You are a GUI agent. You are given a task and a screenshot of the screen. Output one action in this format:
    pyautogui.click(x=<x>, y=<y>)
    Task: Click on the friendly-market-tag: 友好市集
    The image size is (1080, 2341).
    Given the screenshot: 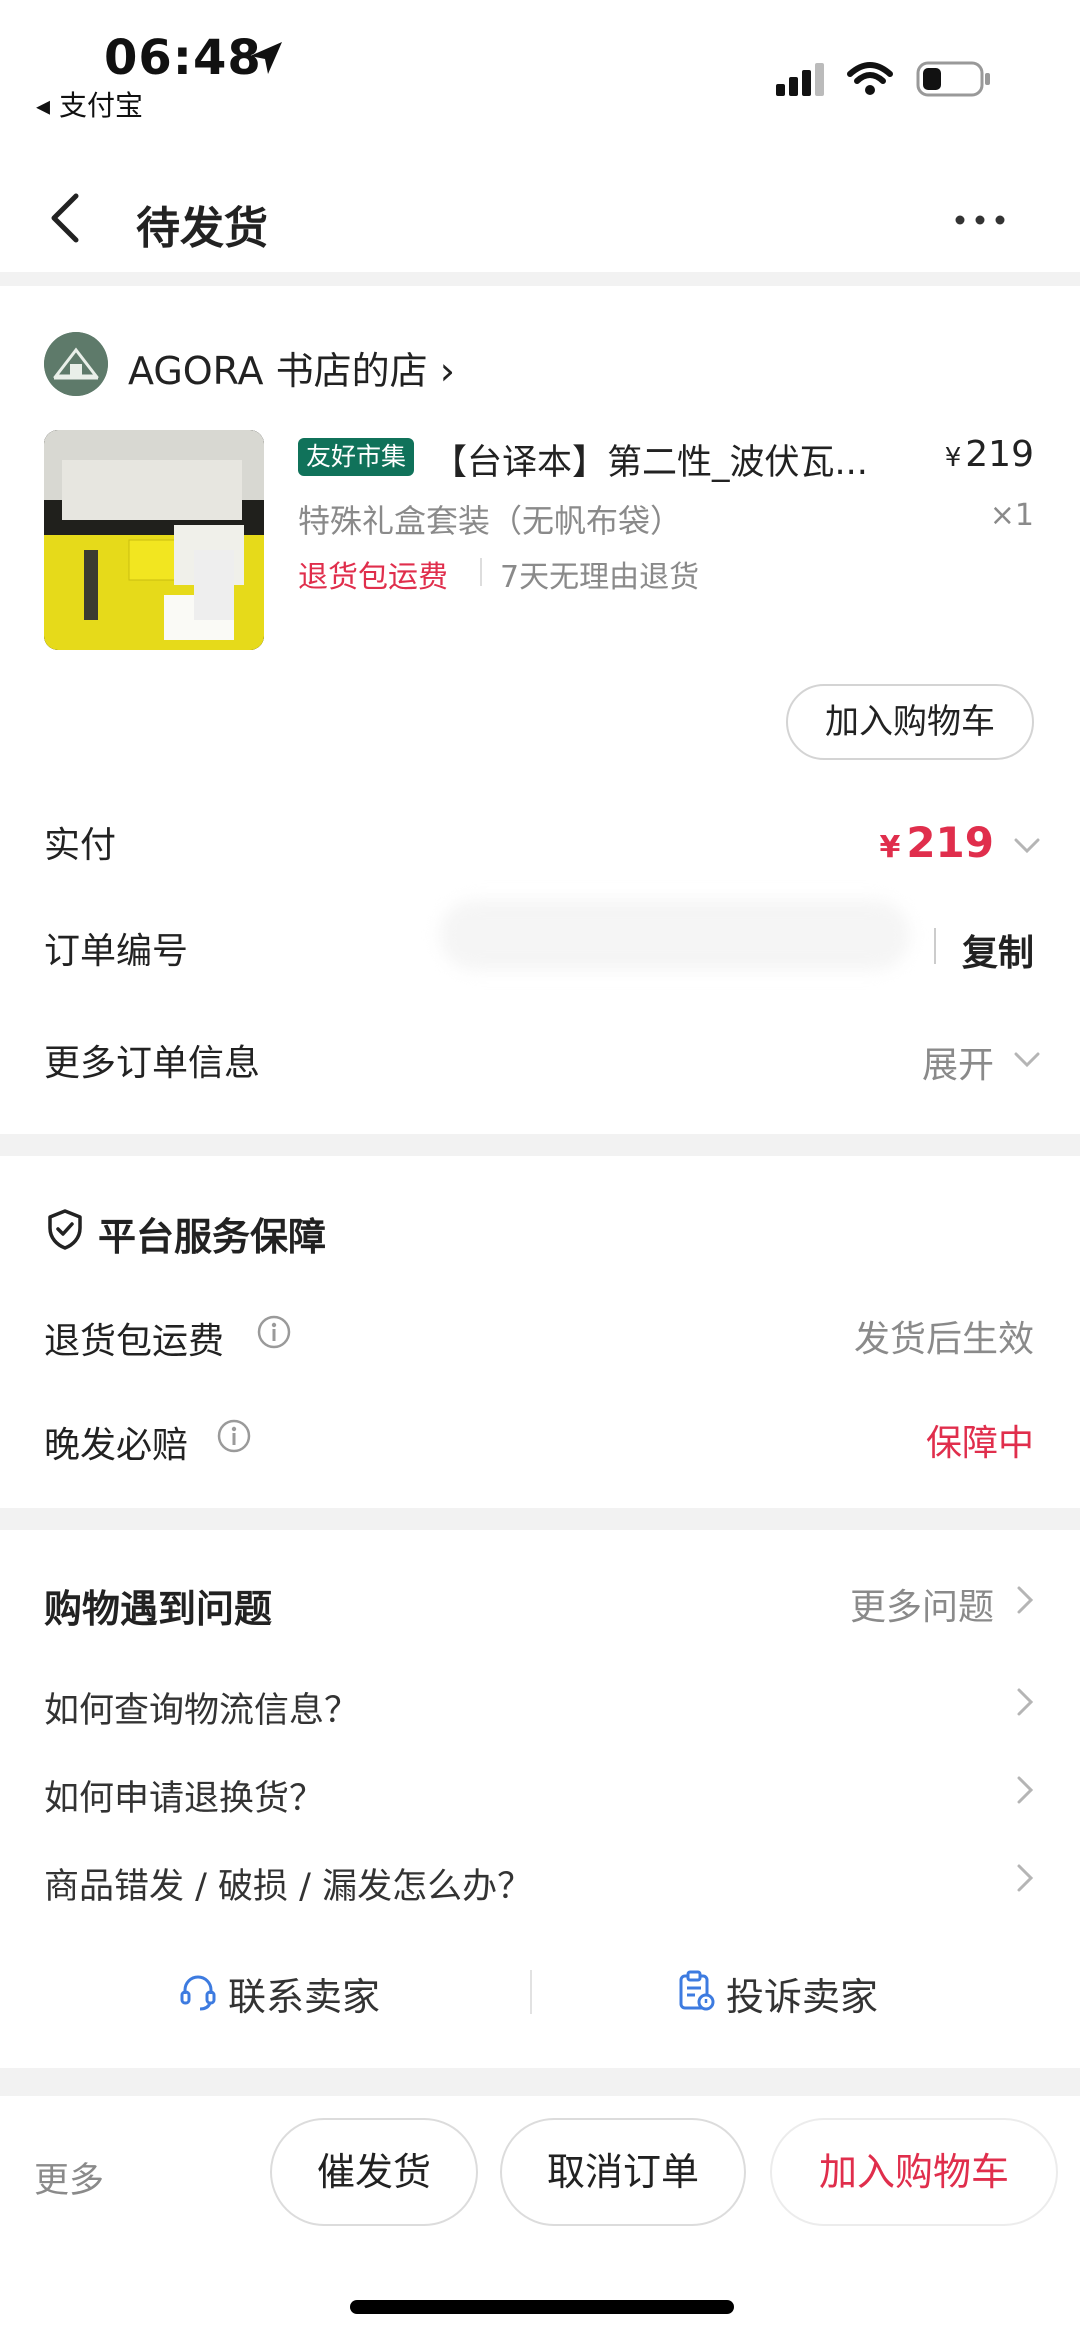 What is the action you would take?
    pyautogui.click(x=356, y=457)
    